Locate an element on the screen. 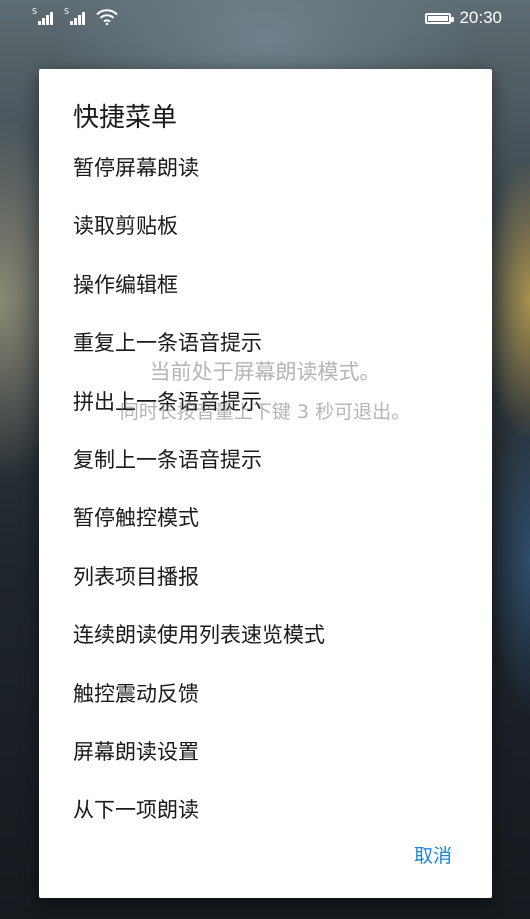 This screenshot has width=530, height=919. menu-item: 操作编辑框 is located at coordinates (268, 285).